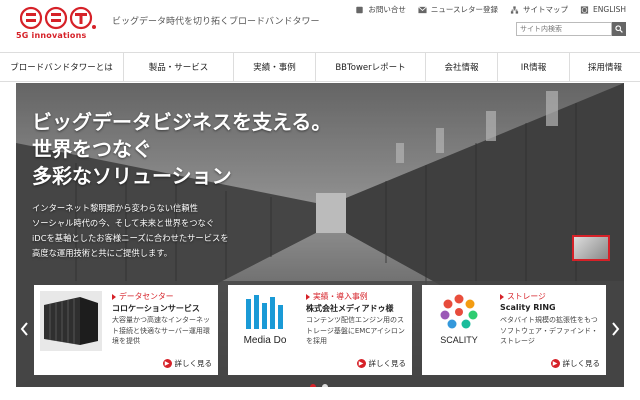  What do you see at coordinates (564, 29) in the screenshot?
I see `search-input` at bounding box center [564, 29].